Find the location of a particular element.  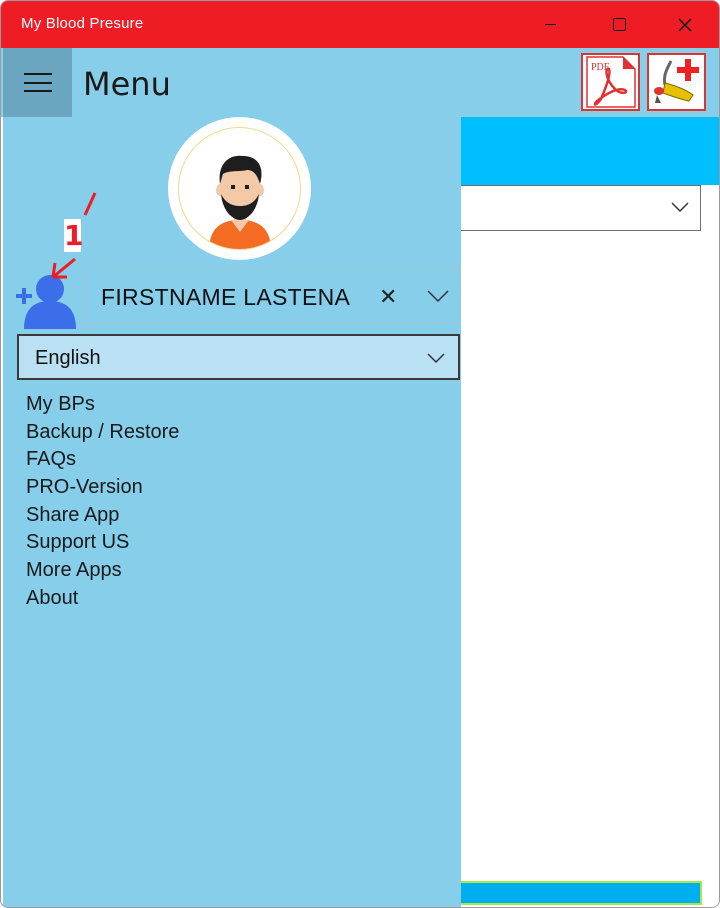

menu-item-faqs: FAQs is located at coordinates (102, 460).